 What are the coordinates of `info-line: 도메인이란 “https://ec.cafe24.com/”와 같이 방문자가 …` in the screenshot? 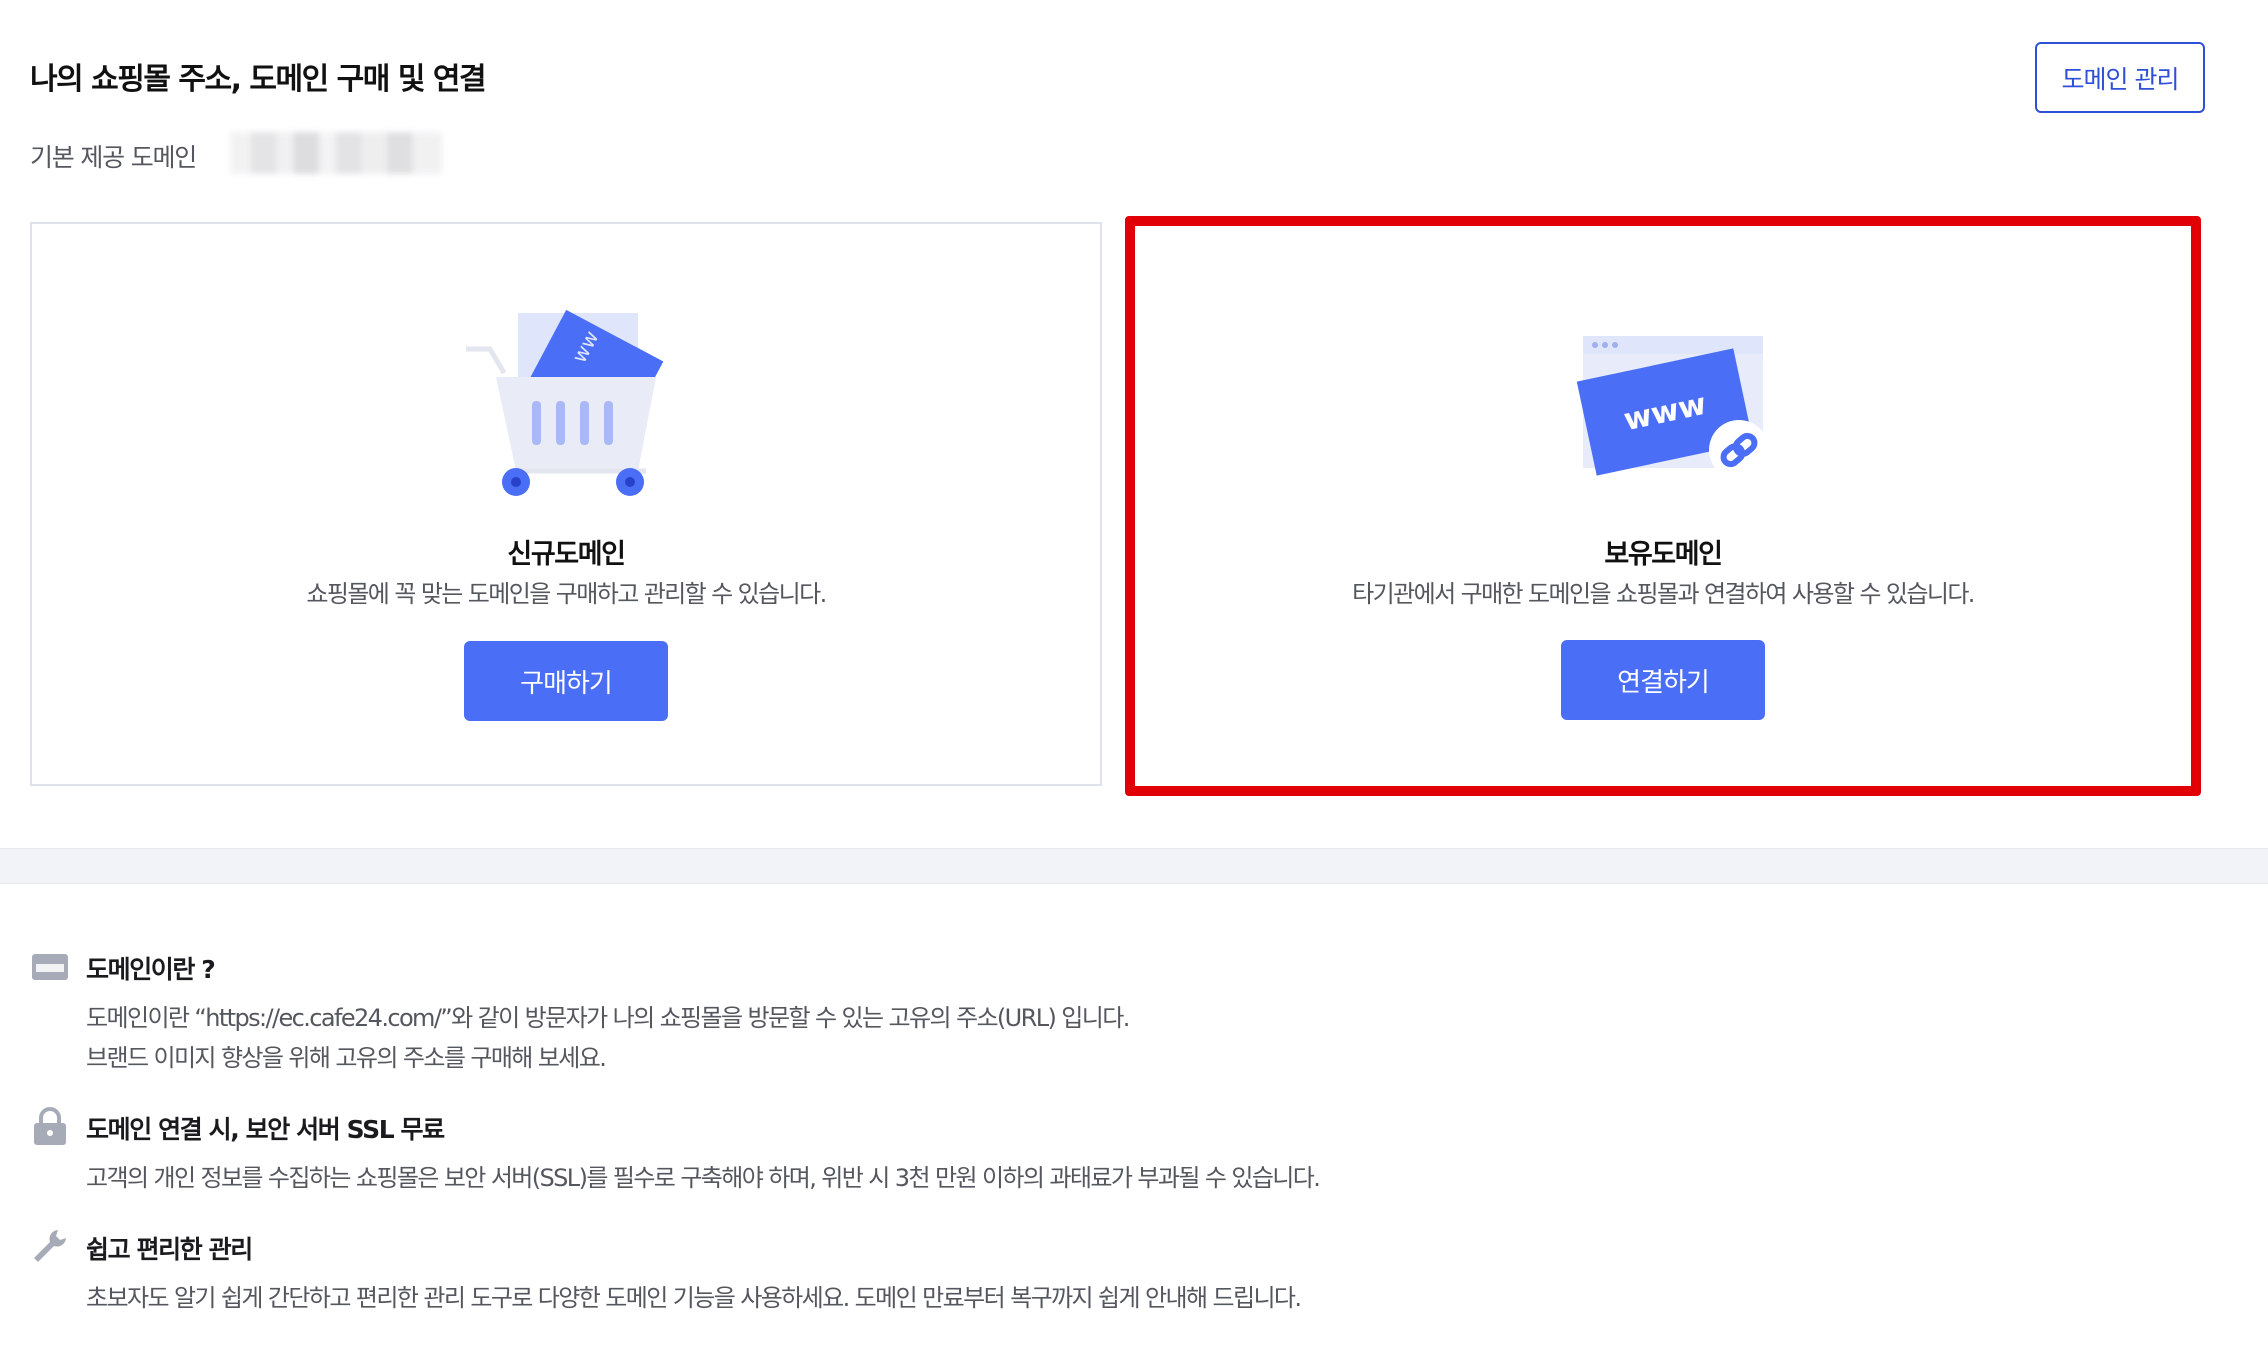 It's located at (608, 1018).